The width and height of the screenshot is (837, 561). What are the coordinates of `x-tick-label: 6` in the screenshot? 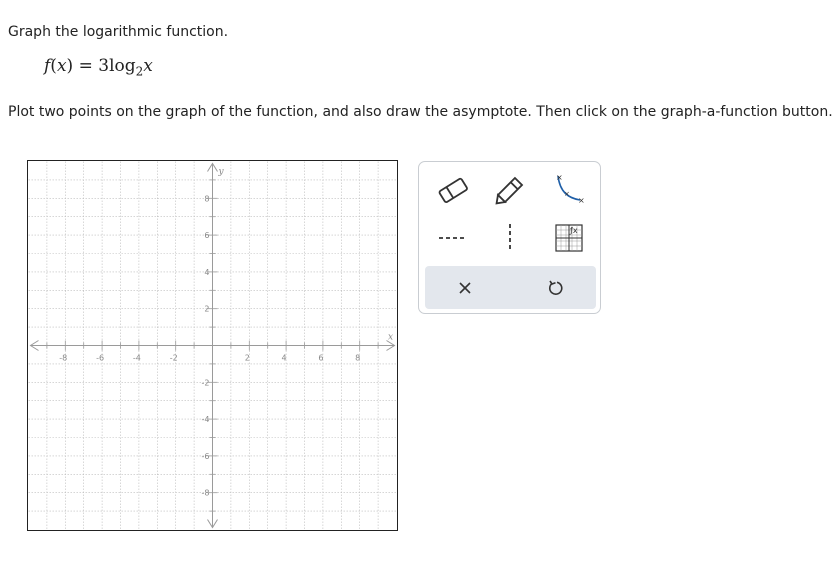 It's located at (320, 358).